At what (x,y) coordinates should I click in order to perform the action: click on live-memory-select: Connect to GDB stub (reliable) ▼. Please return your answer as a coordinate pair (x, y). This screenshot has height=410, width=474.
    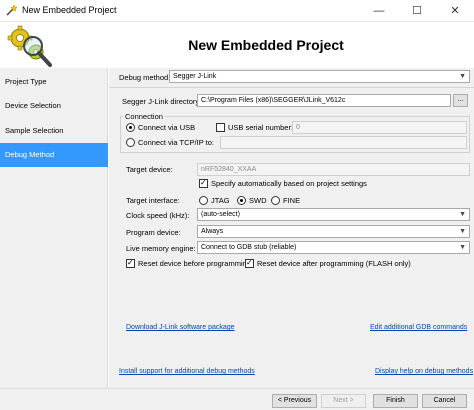
    Looking at the image, I should click on (333, 247).